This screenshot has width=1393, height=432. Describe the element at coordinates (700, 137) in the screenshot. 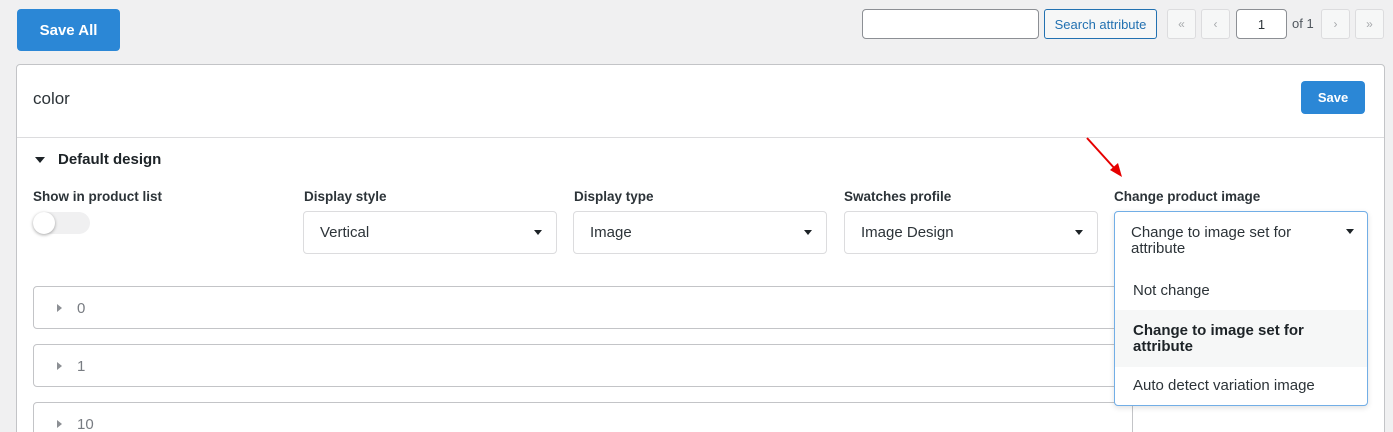

I see `card-divider` at that location.